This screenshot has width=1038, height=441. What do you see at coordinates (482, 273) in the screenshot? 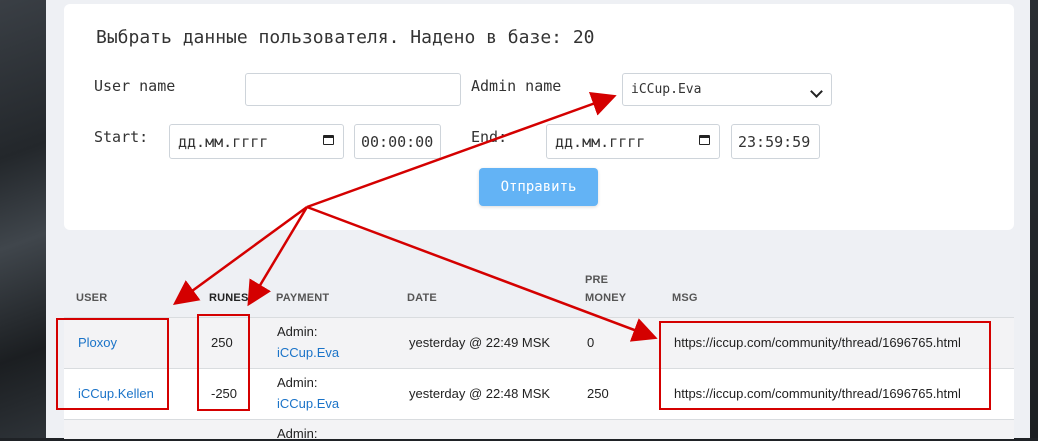
I see `arrow-to-msg-box` at bounding box center [482, 273].